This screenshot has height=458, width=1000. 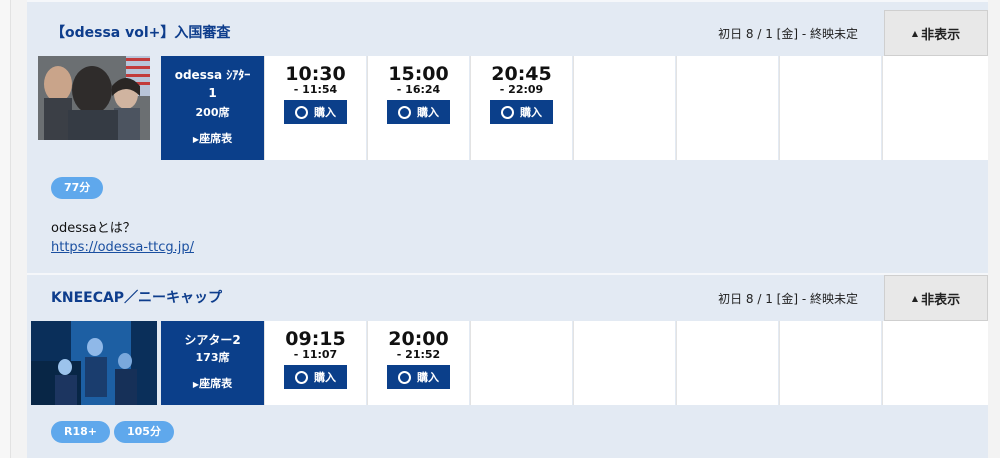 What do you see at coordinates (140, 32) in the screenshot?
I see `film-title: 【odessa vol+】入国審査` at bounding box center [140, 32].